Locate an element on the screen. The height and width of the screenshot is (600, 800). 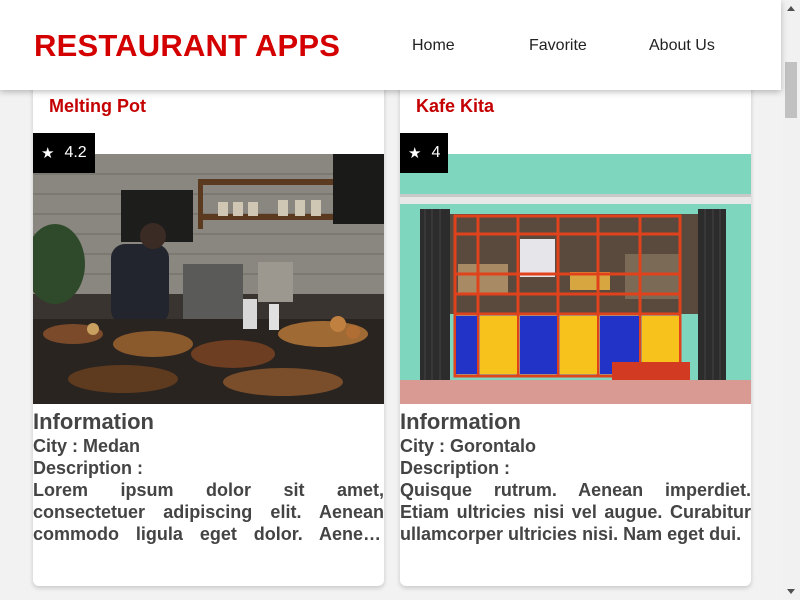
restaurant-city: City : Gorontalo is located at coordinates (468, 446).